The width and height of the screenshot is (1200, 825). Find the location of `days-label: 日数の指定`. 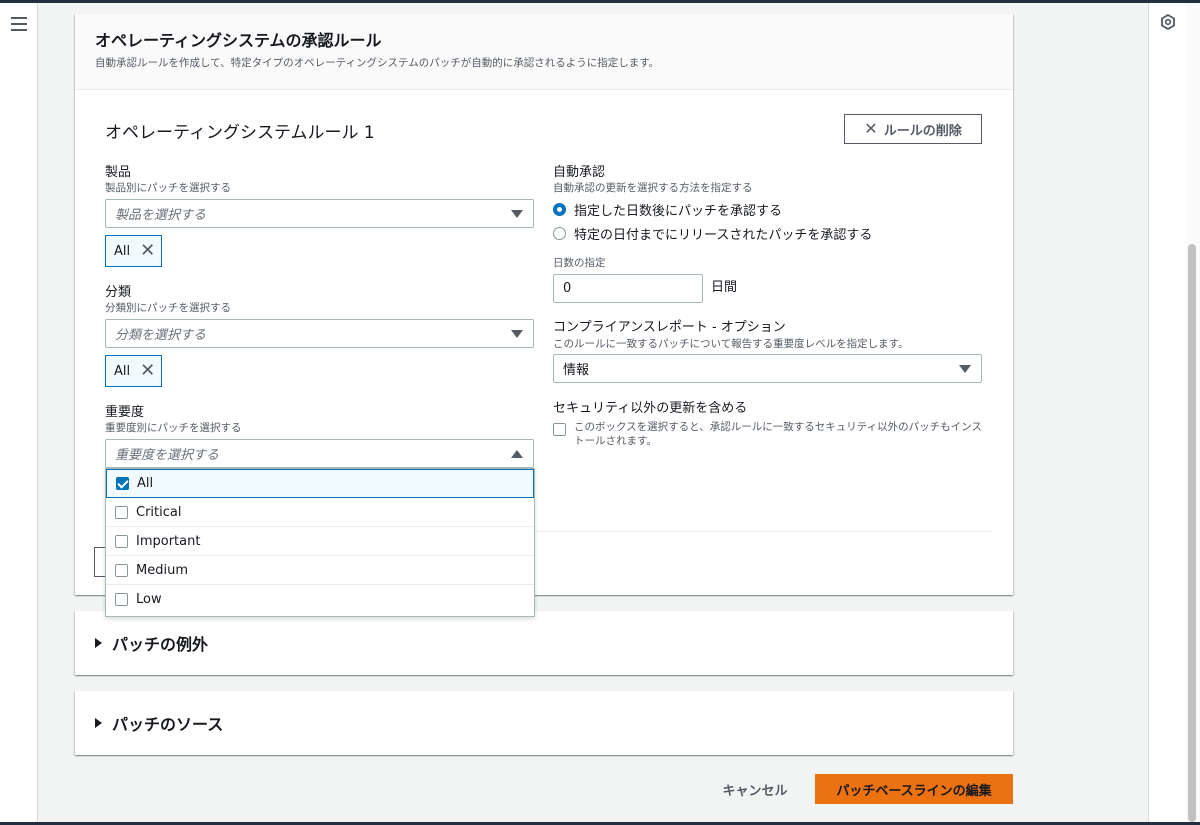

days-label: 日数の指定 is located at coordinates (579, 263).